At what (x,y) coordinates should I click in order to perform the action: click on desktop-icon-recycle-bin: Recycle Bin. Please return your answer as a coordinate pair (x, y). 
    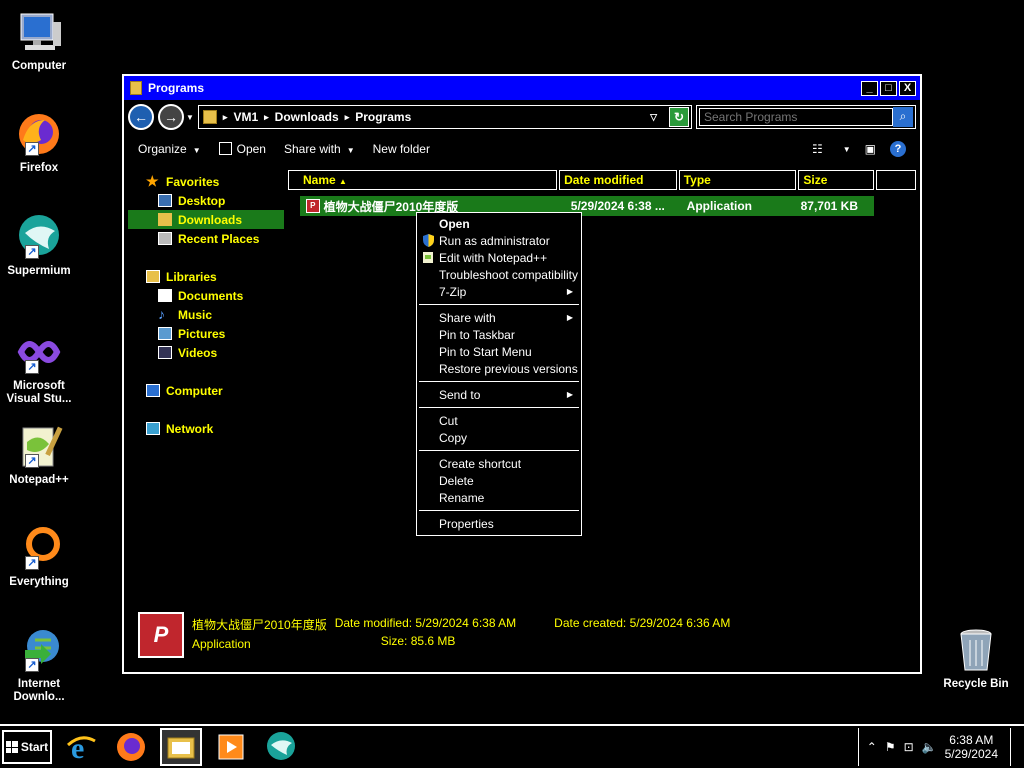
    Looking at the image, I should click on (976, 658).